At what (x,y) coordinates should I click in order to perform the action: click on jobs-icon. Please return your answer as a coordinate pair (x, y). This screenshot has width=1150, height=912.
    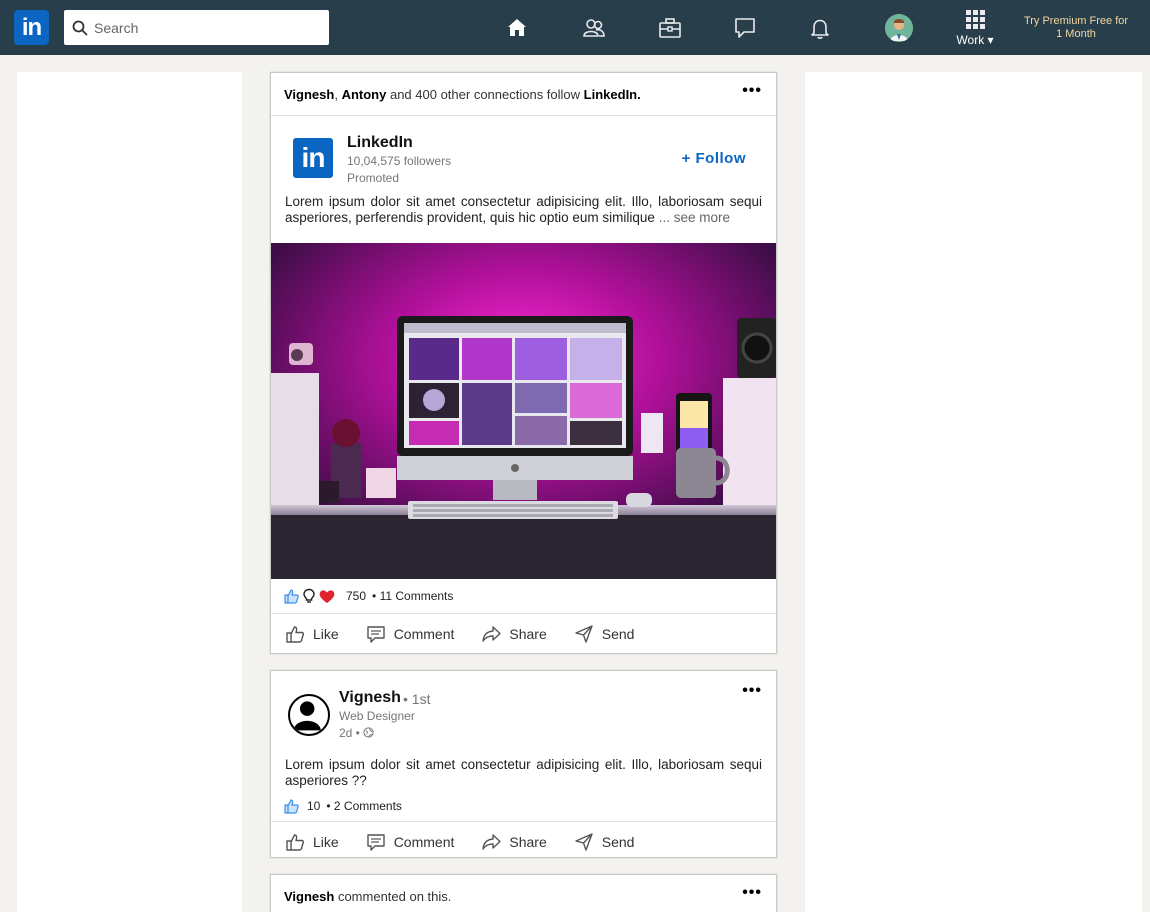
    Looking at the image, I should click on (670, 28).